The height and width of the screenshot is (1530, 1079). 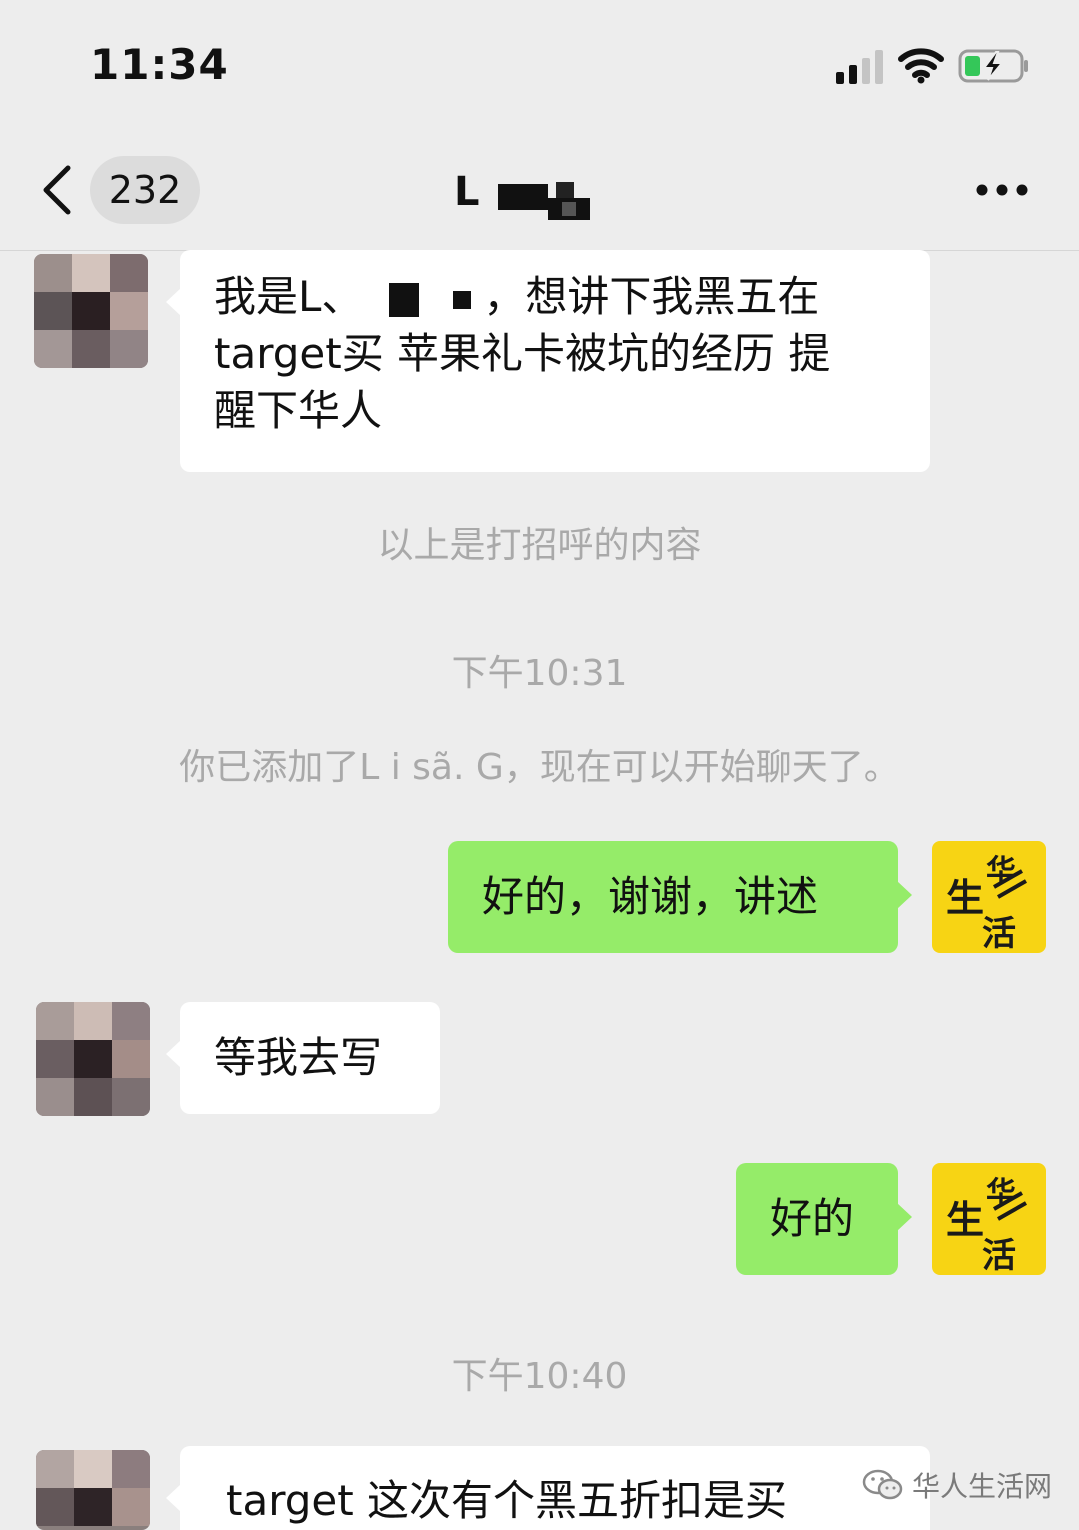 I want to click on title-redaction, so click(x=544, y=201).